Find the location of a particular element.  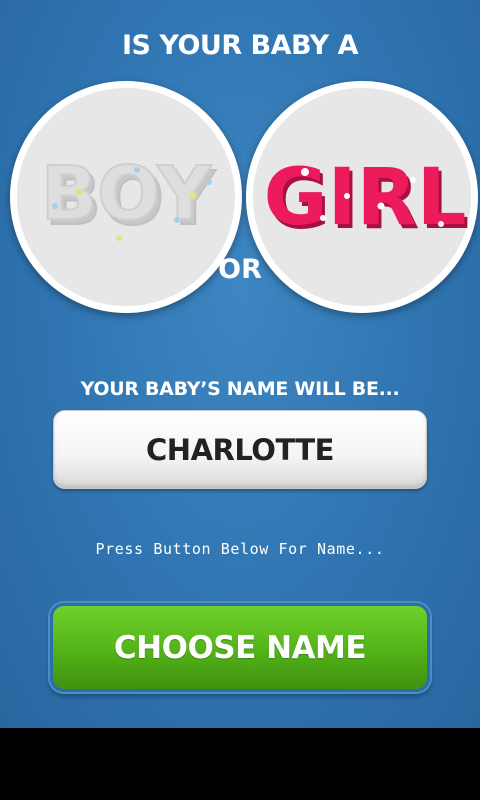

choose-name-button: CHOOSE NAME is located at coordinates (240, 647).